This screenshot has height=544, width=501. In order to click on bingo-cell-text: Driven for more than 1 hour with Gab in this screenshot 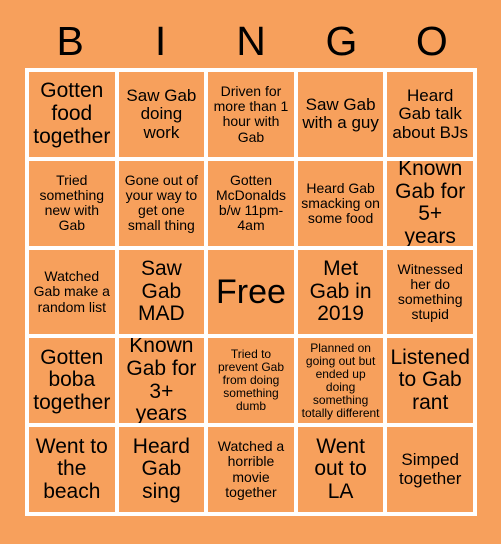, I will do `click(251, 114)`.